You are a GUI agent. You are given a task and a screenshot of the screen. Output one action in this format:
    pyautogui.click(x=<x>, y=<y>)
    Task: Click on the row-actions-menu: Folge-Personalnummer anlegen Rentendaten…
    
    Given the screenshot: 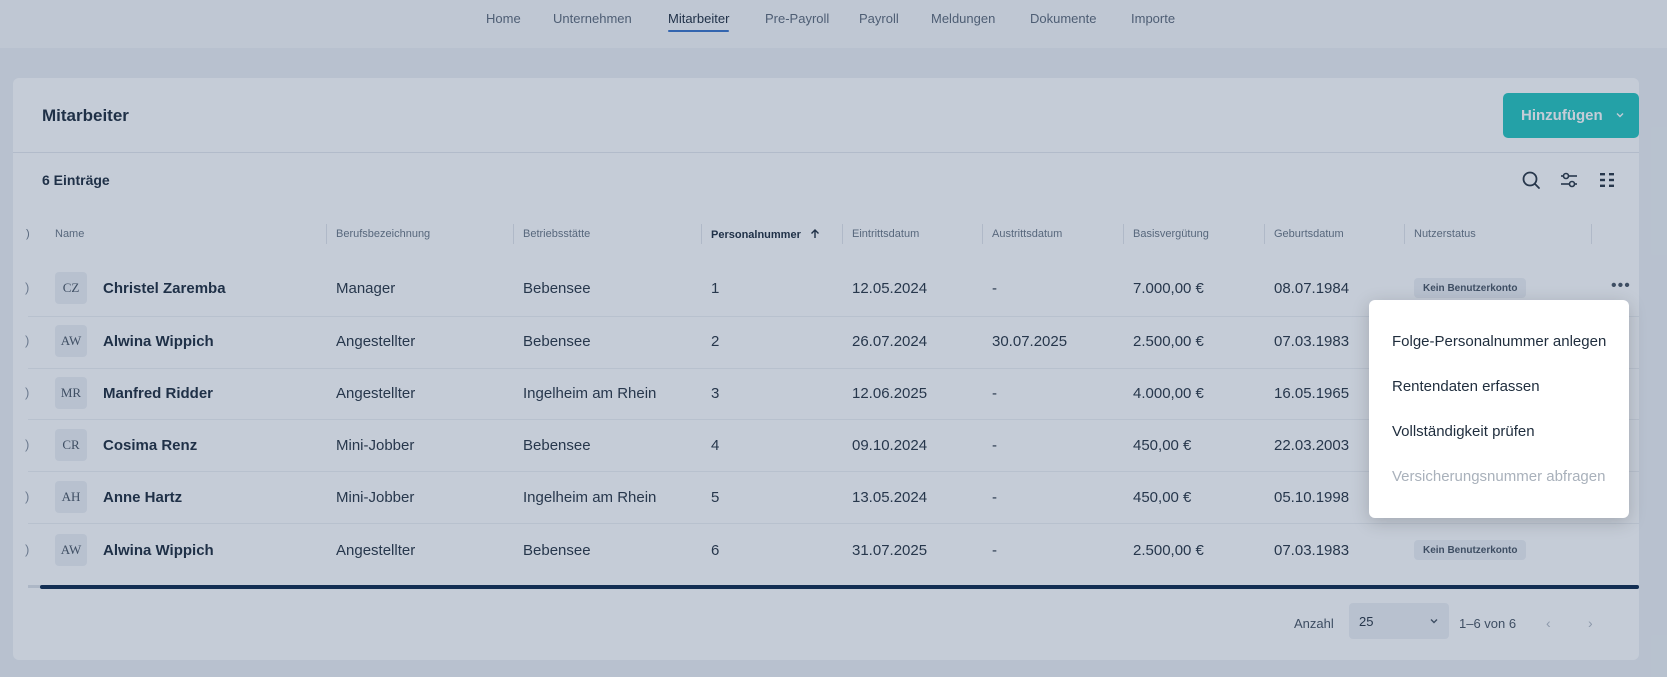 What is the action you would take?
    pyautogui.click(x=1499, y=409)
    